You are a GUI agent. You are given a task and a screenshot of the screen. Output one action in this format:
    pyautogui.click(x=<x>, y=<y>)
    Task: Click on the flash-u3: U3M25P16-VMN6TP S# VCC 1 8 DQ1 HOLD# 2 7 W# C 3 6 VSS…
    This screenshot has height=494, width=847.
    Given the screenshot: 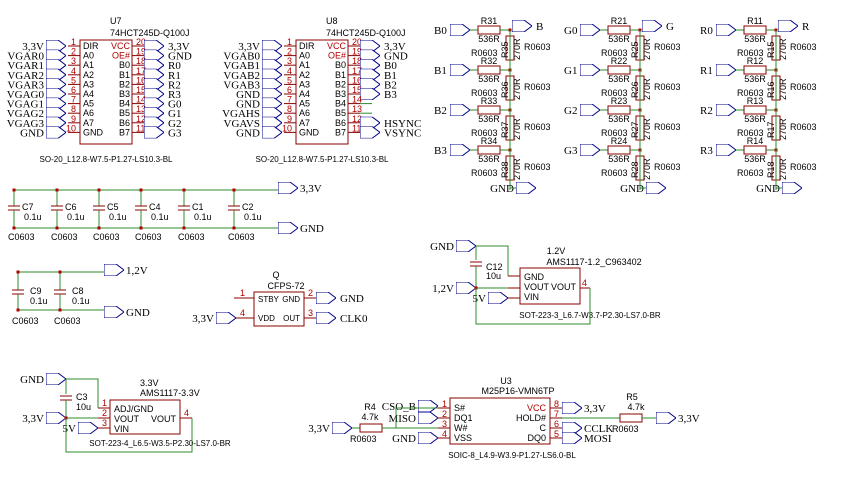 What is the action you would take?
    pyautogui.click(x=503, y=418)
    